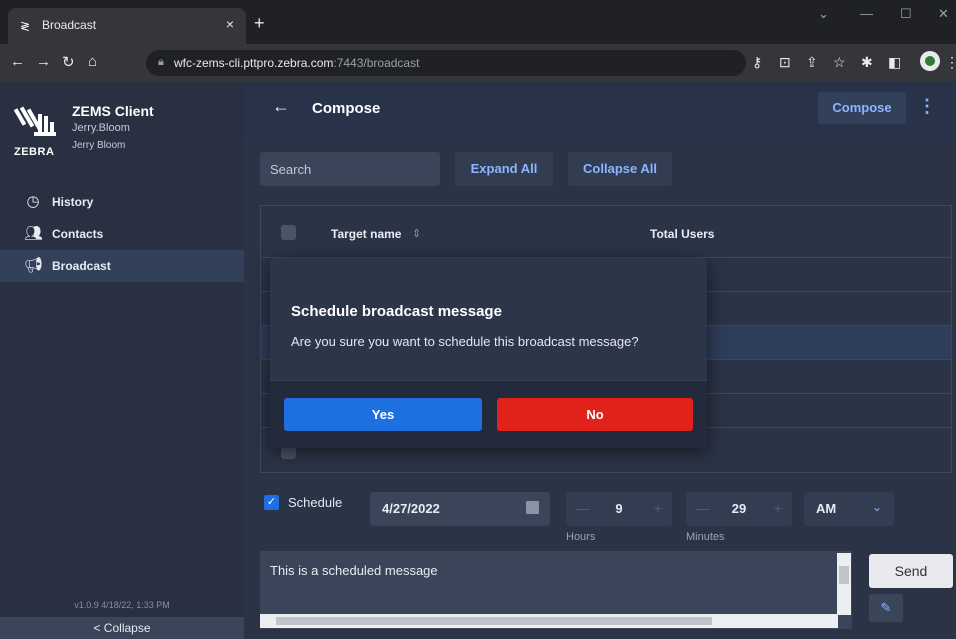  I want to click on tab-title: Broadcast, so click(69, 25).